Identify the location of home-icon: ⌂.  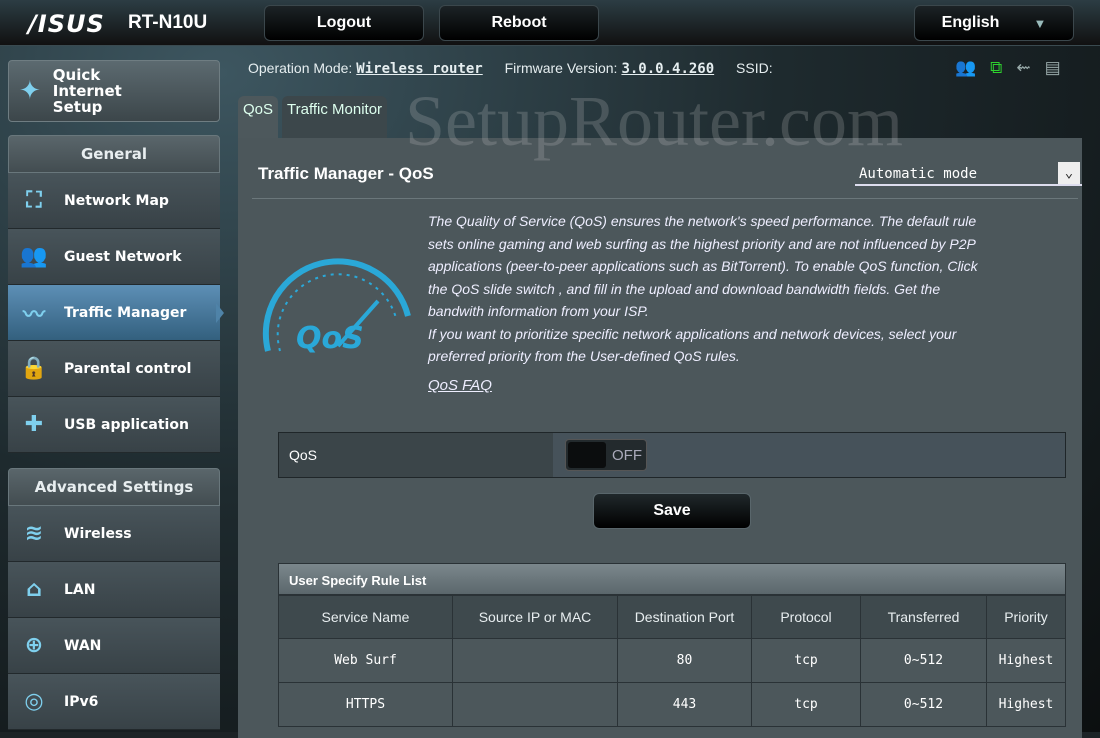
(34, 589).